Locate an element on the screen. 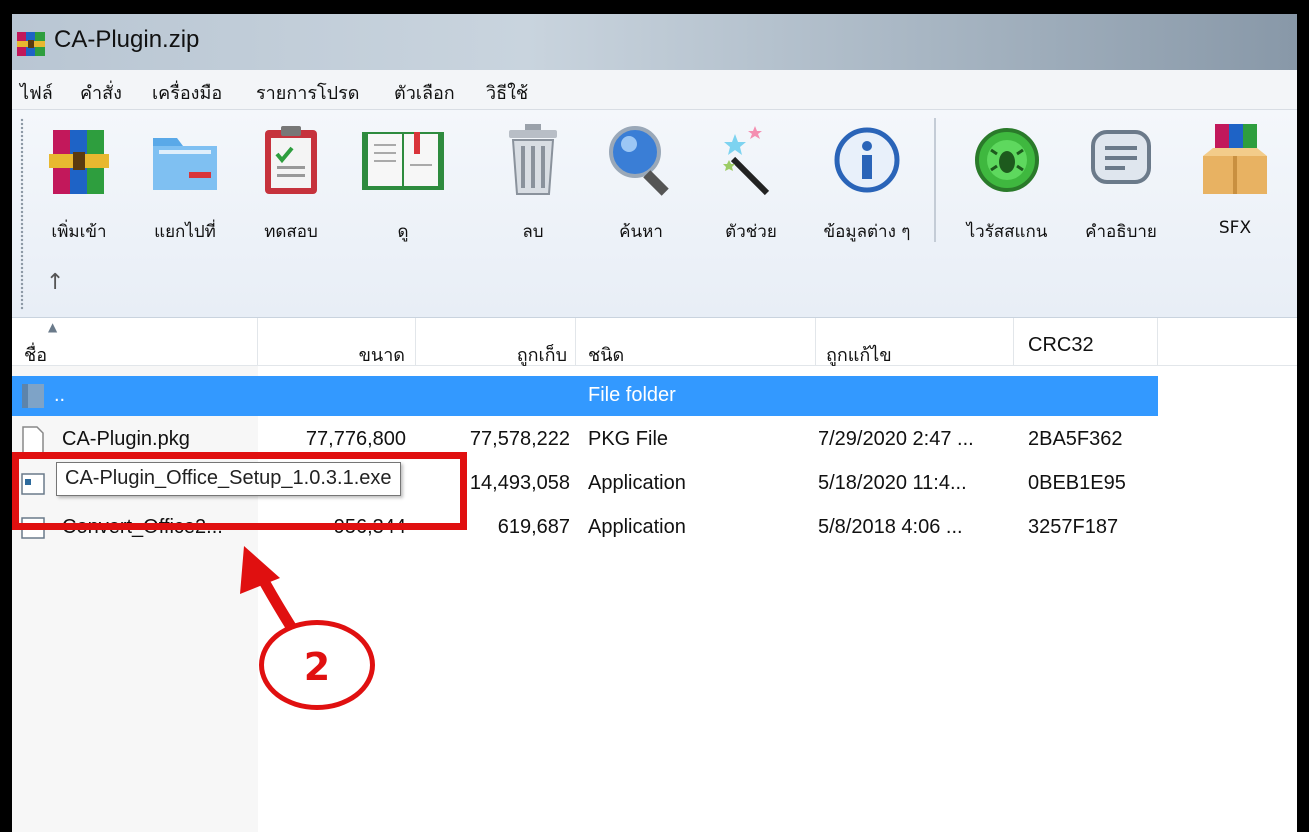  info-button: ข้อมูลต่าง ๆ is located at coordinates (867, 181).